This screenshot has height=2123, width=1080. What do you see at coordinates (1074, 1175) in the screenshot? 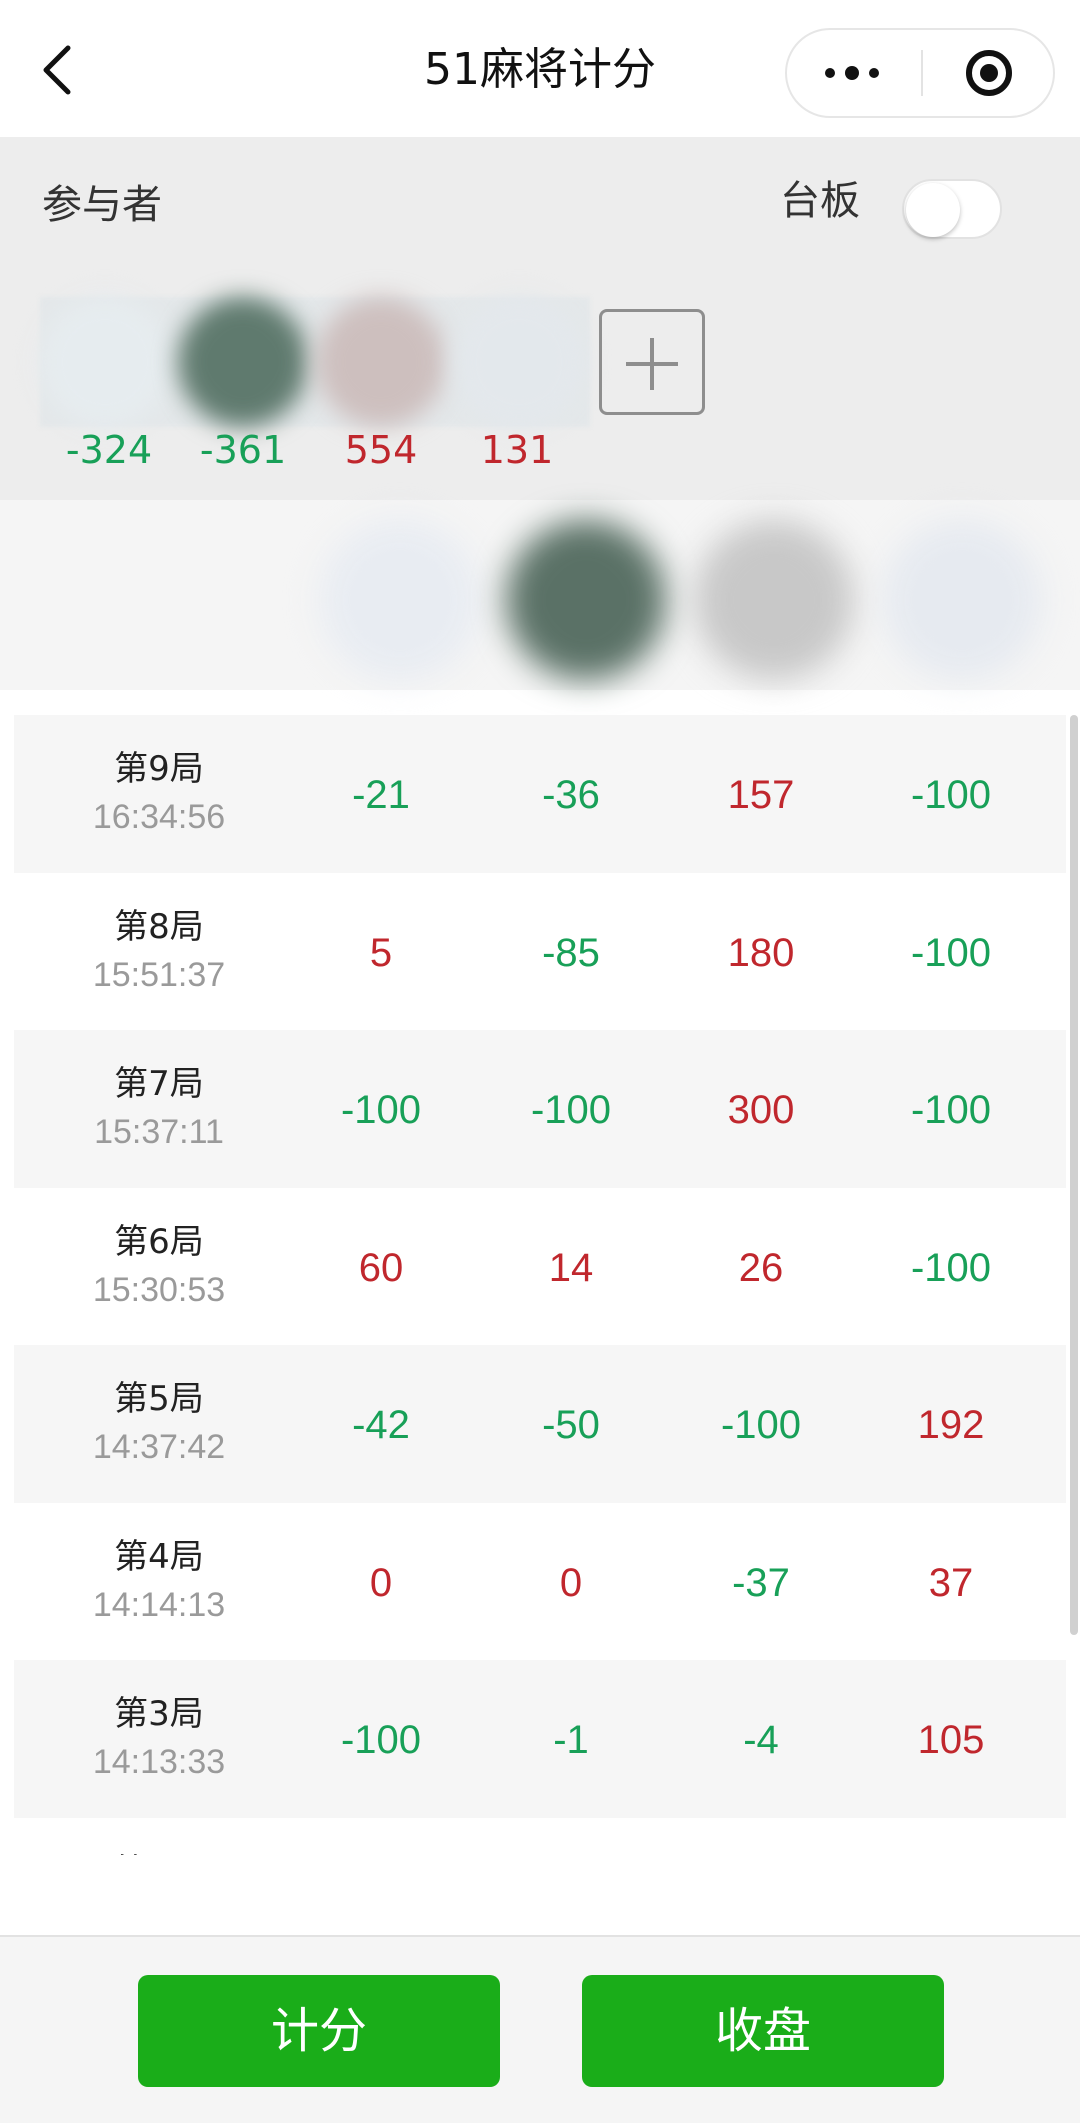
I see `scrollbar` at bounding box center [1074, 1175].